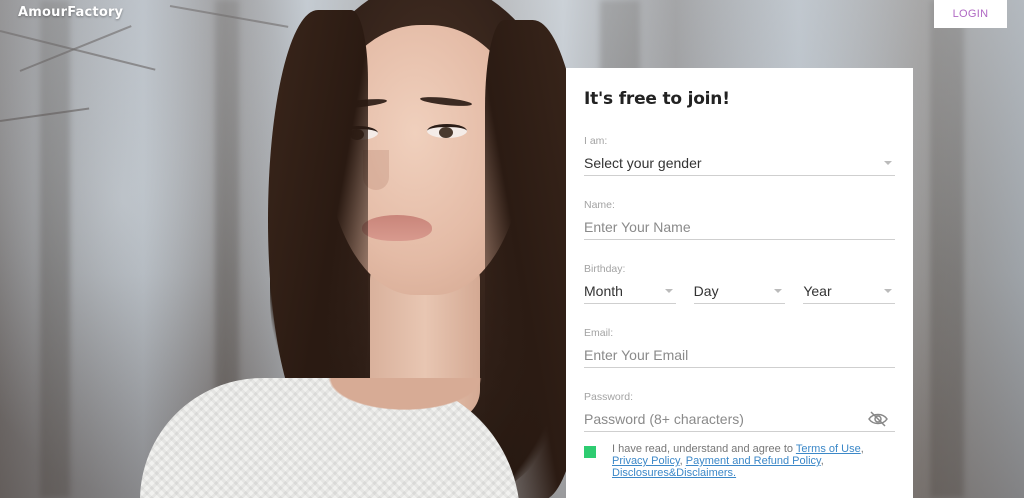 This screenshot has width=1024, height=498. What do you see at coordinates (605, 269) in the screenshot?
I see `birthday-label: Birthday:` at bounding box center [605, 269].